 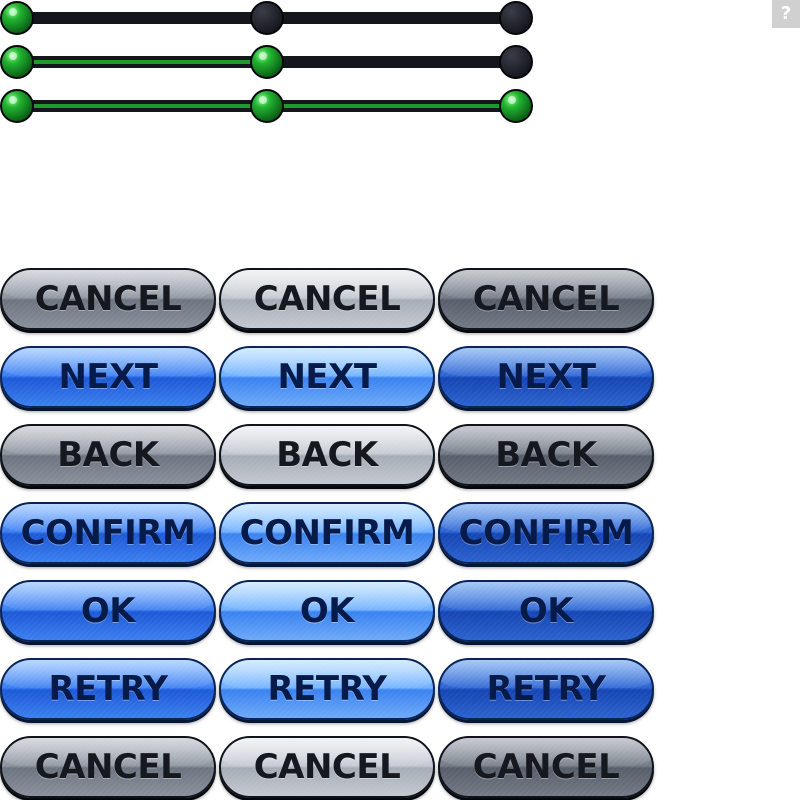 I want to click on help-icon: ?, so click(x=786, y=14).